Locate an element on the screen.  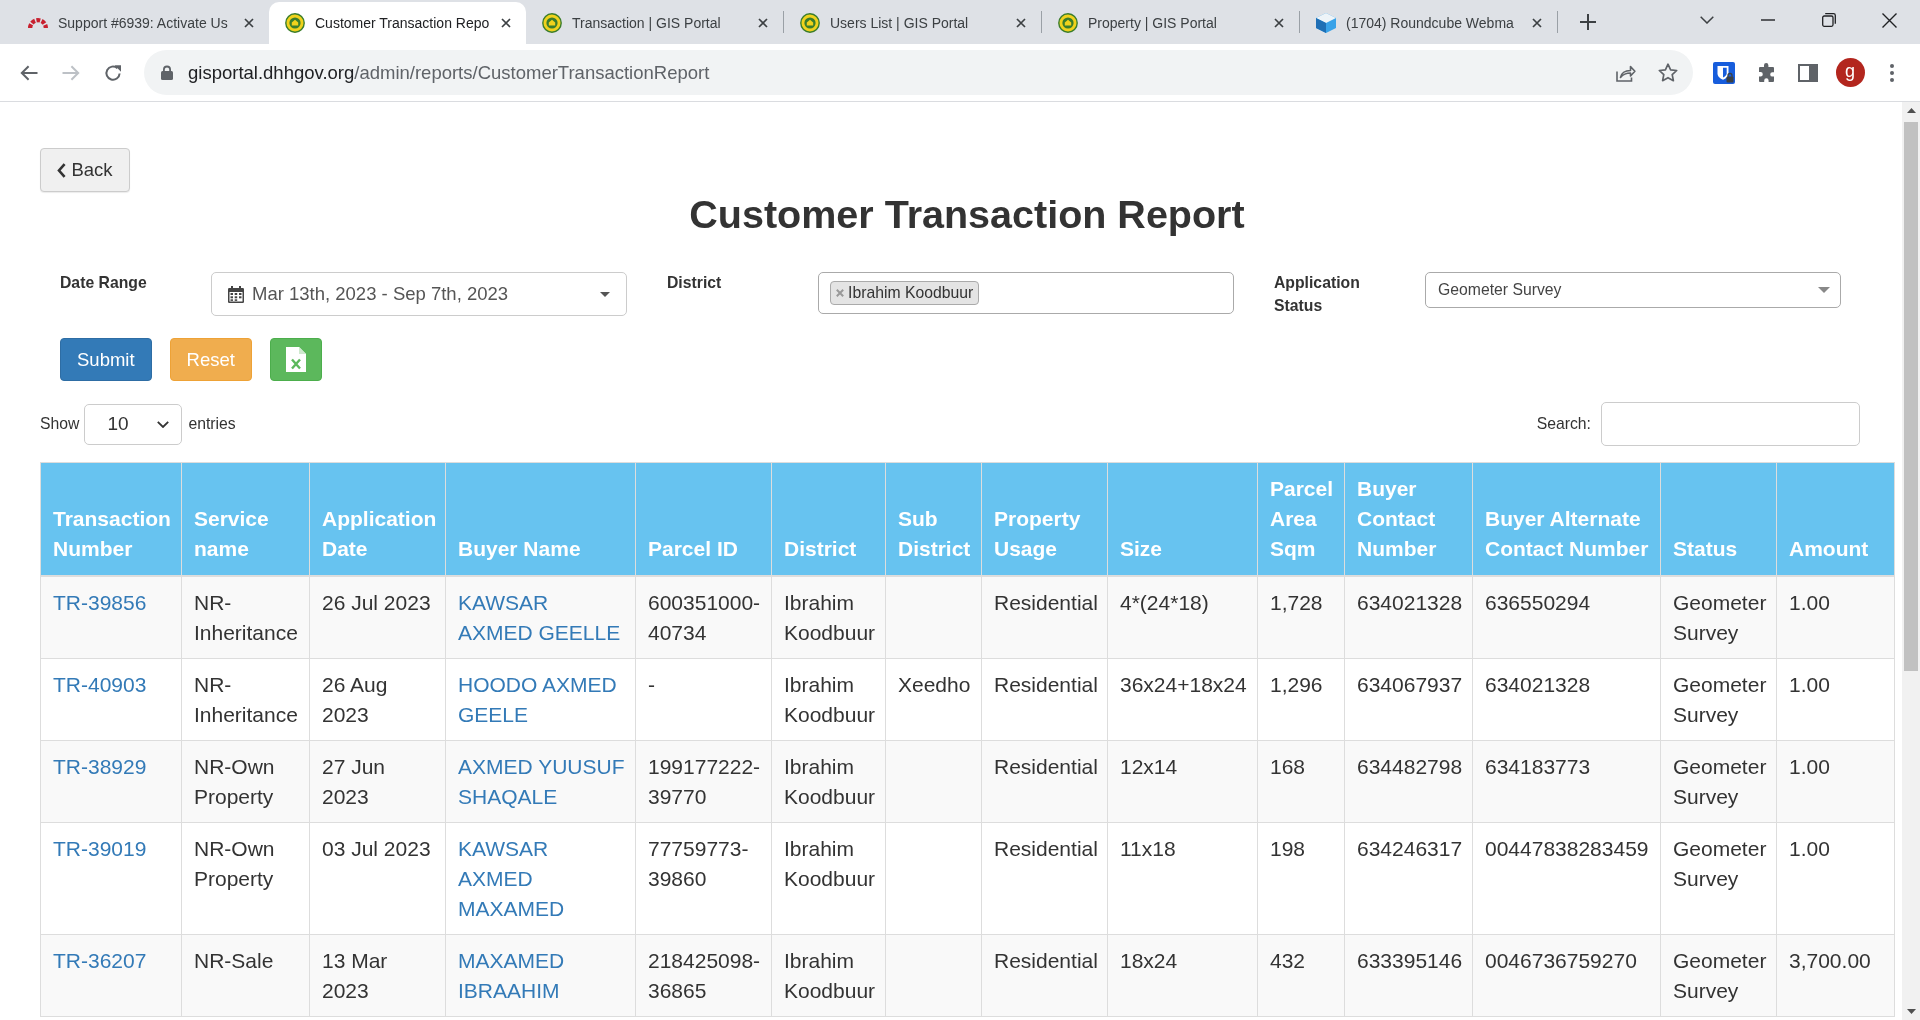
share-icon is located at coordinates (1626, 72).